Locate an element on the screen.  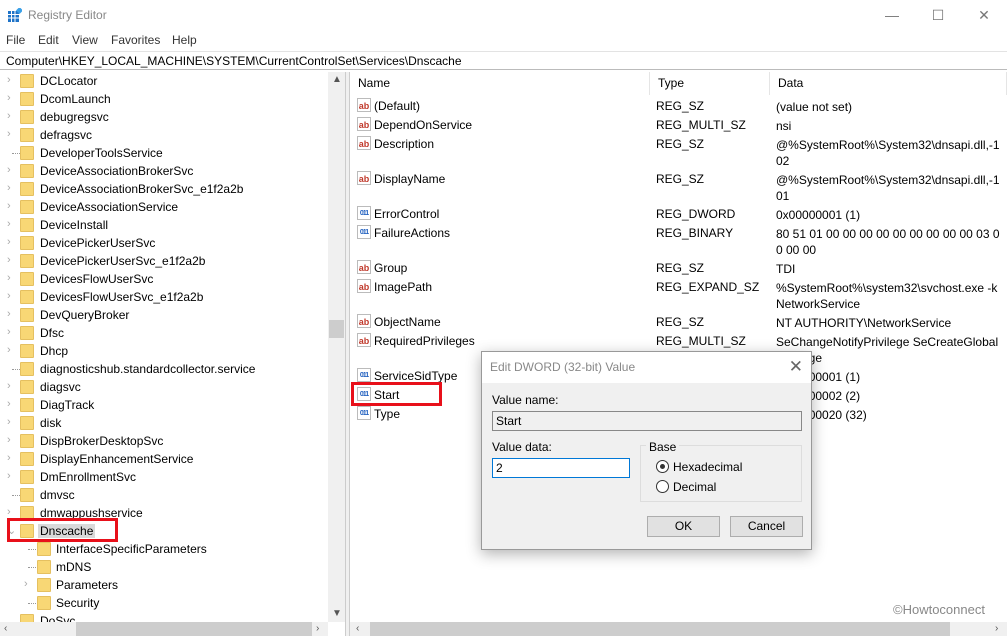
value-row: ab DependOnService REG_MULTI_SZ nsi is located at coordinates (678, 124).